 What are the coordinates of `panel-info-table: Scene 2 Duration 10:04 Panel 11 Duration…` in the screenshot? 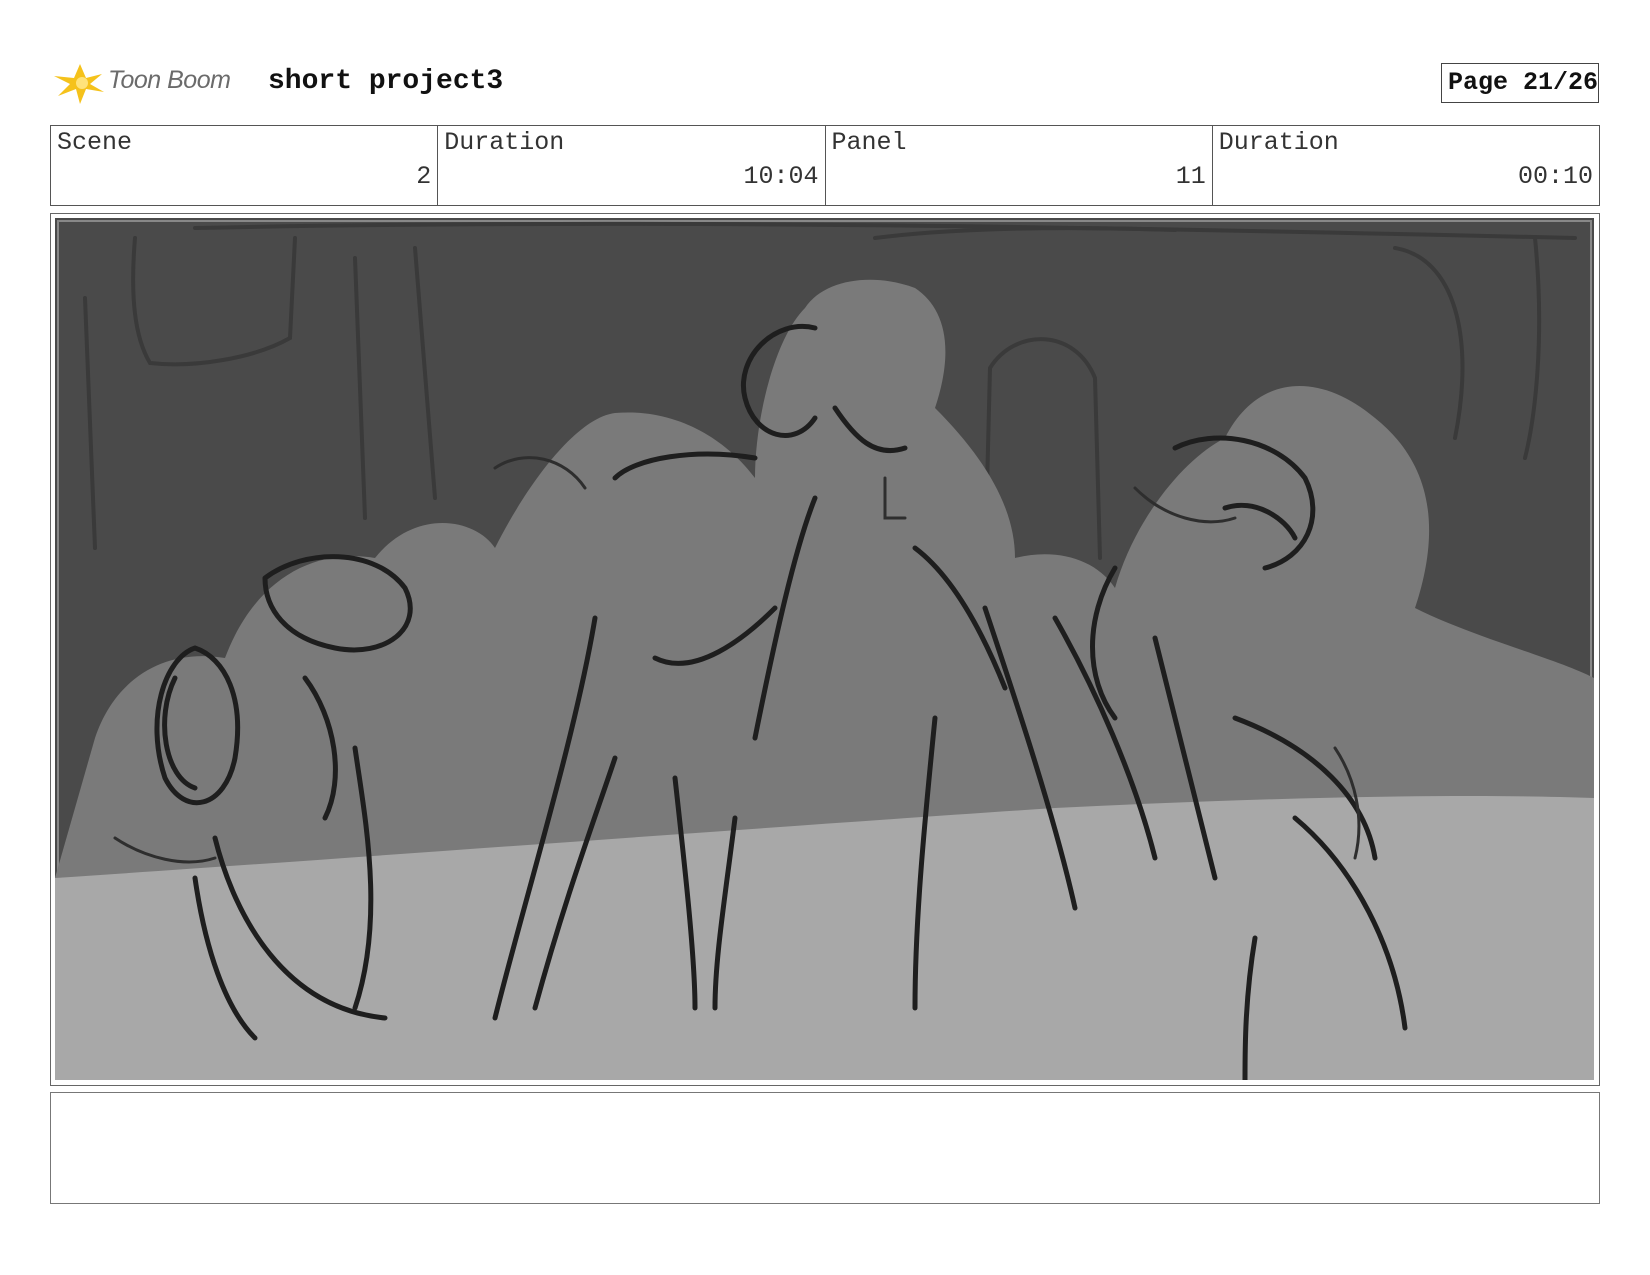 It's located at (825, 165).